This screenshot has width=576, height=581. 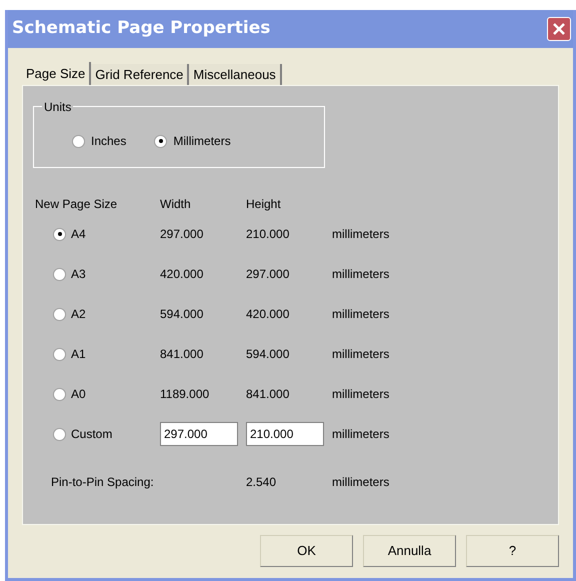 I want to click on tab: Grid Reference, so click(x=140, y=74).